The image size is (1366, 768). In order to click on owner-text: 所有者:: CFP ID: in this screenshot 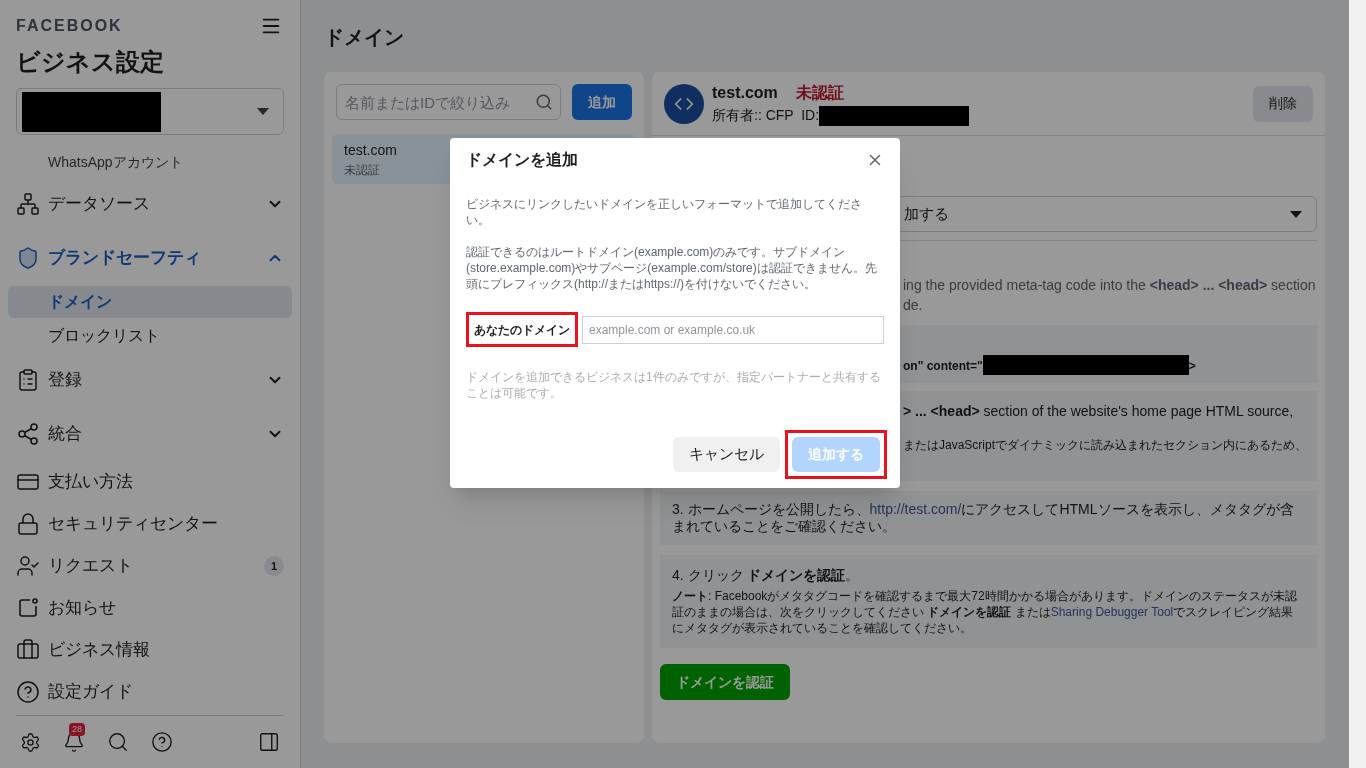, I will do `click(766, 115)`.